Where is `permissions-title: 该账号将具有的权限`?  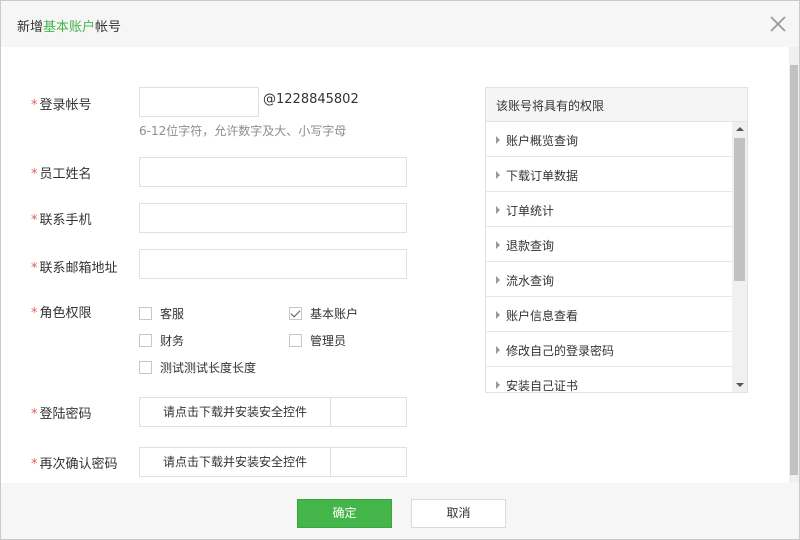
permissions-title: 该账号将具有的权限 is located at coordinates (616, 105).